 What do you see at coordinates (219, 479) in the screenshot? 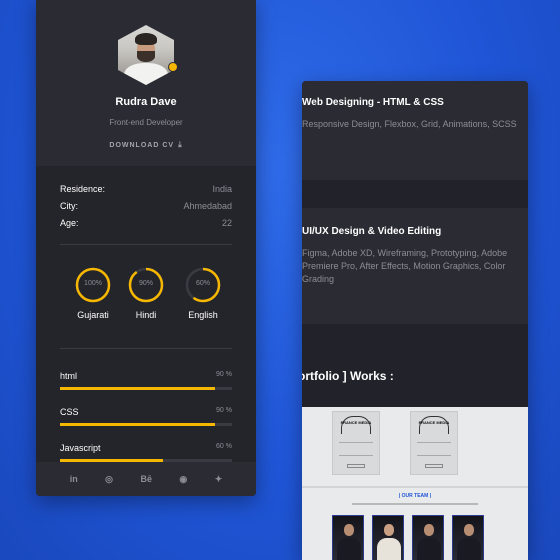
I see `twitter-icon: ✦` at bounding box center [219, 479].